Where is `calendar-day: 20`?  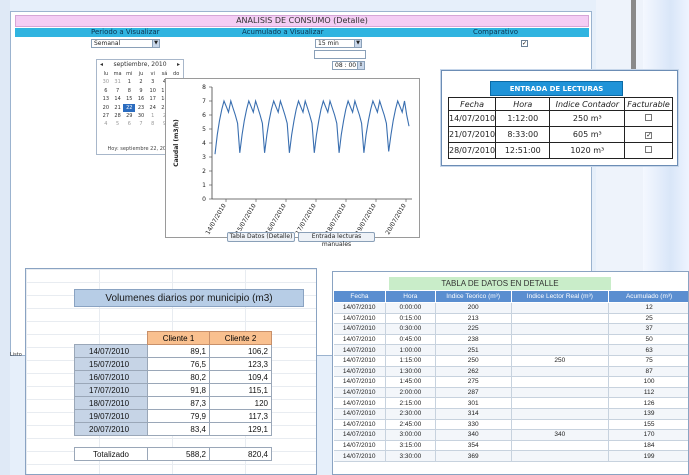 calendar-day: 20 is located at coordinates (106, 108).